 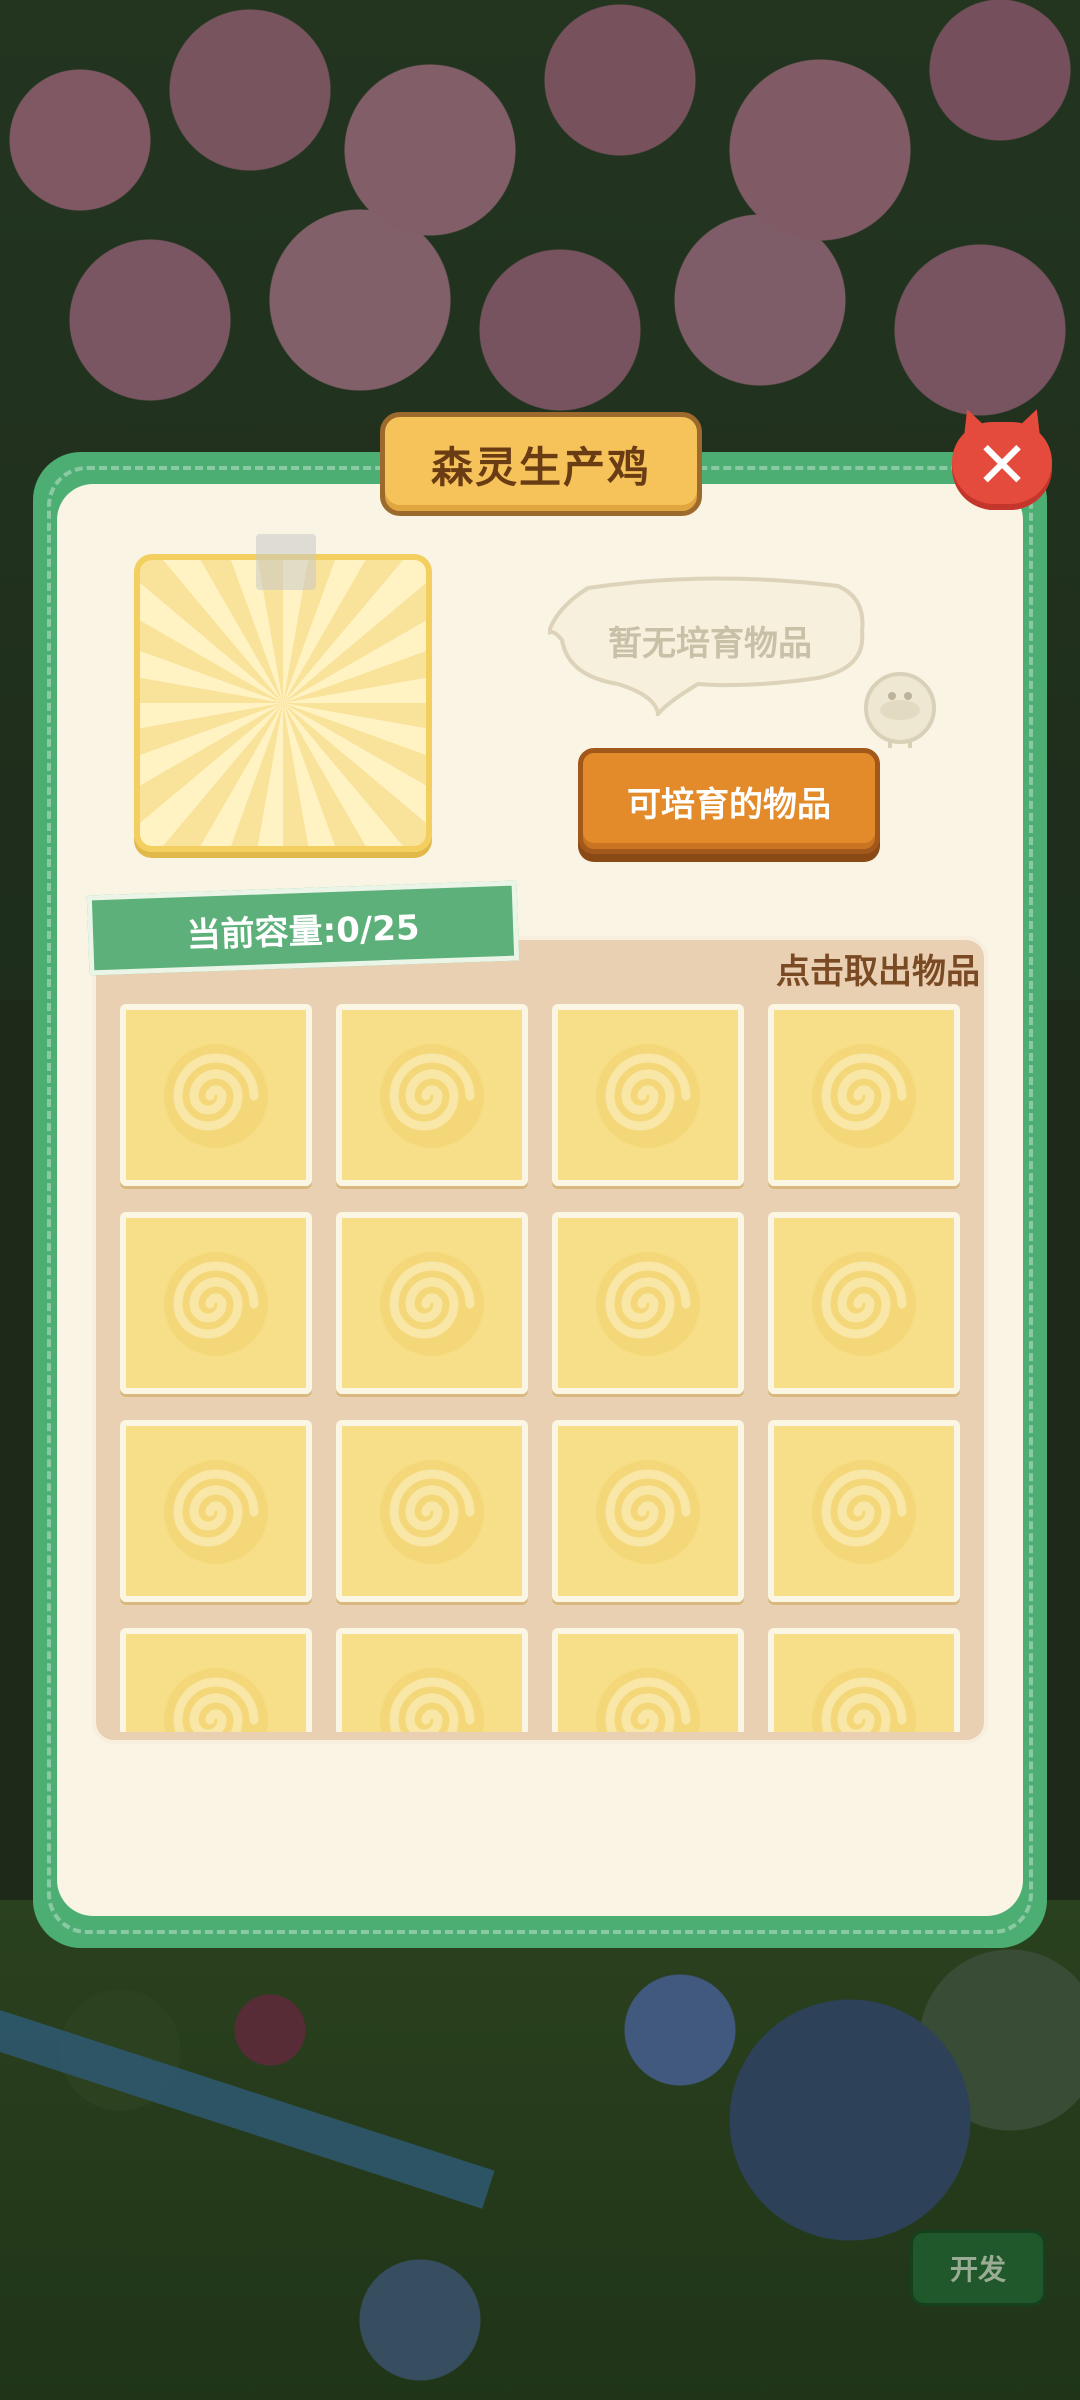 I want to click on empty-breeding-text: 暂无培育物品, so click(x=710, y=644).